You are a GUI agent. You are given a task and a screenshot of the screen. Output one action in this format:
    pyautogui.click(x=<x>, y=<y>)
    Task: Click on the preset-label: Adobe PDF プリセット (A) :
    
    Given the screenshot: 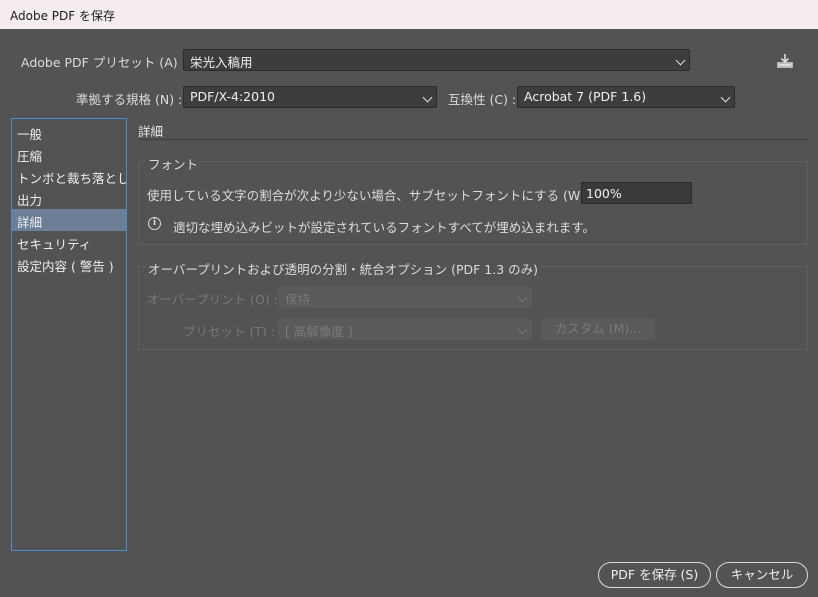 What is the action you would take?
    pyautogui.click(x=103, y=62)
    